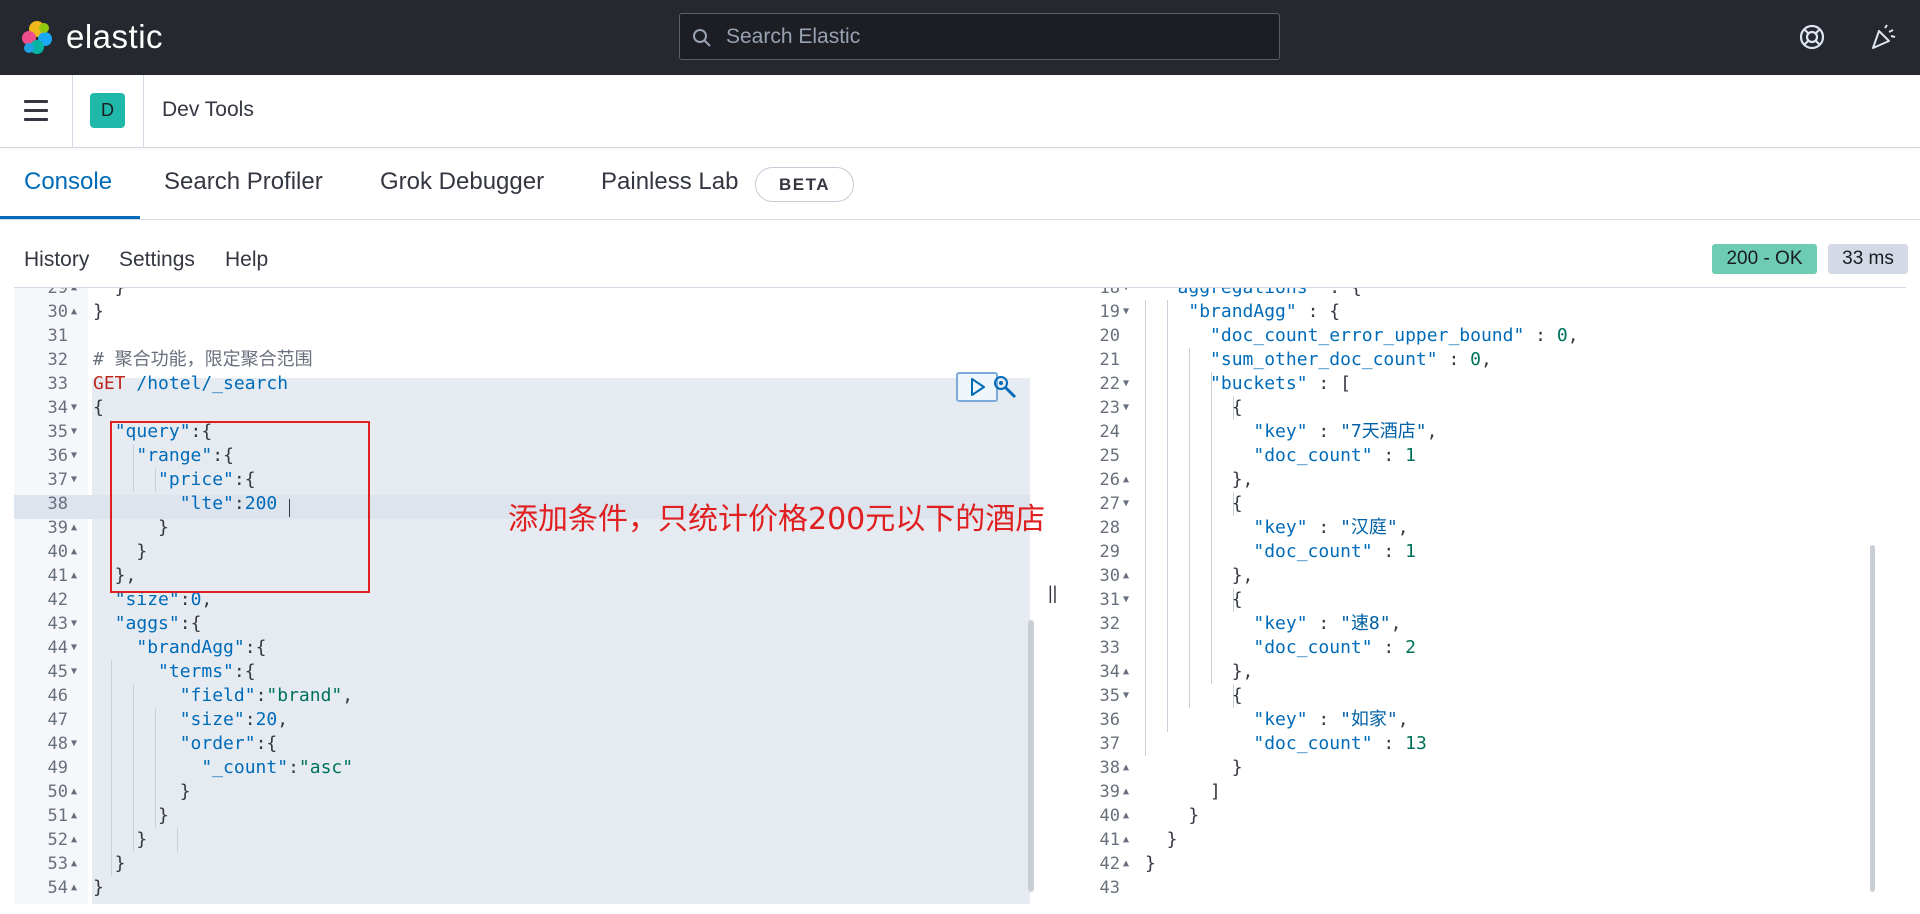  What do you see at coordinates (1109, 432) in the screenshot?
I see `line-number: 24` at bounding box center [1109, 432].